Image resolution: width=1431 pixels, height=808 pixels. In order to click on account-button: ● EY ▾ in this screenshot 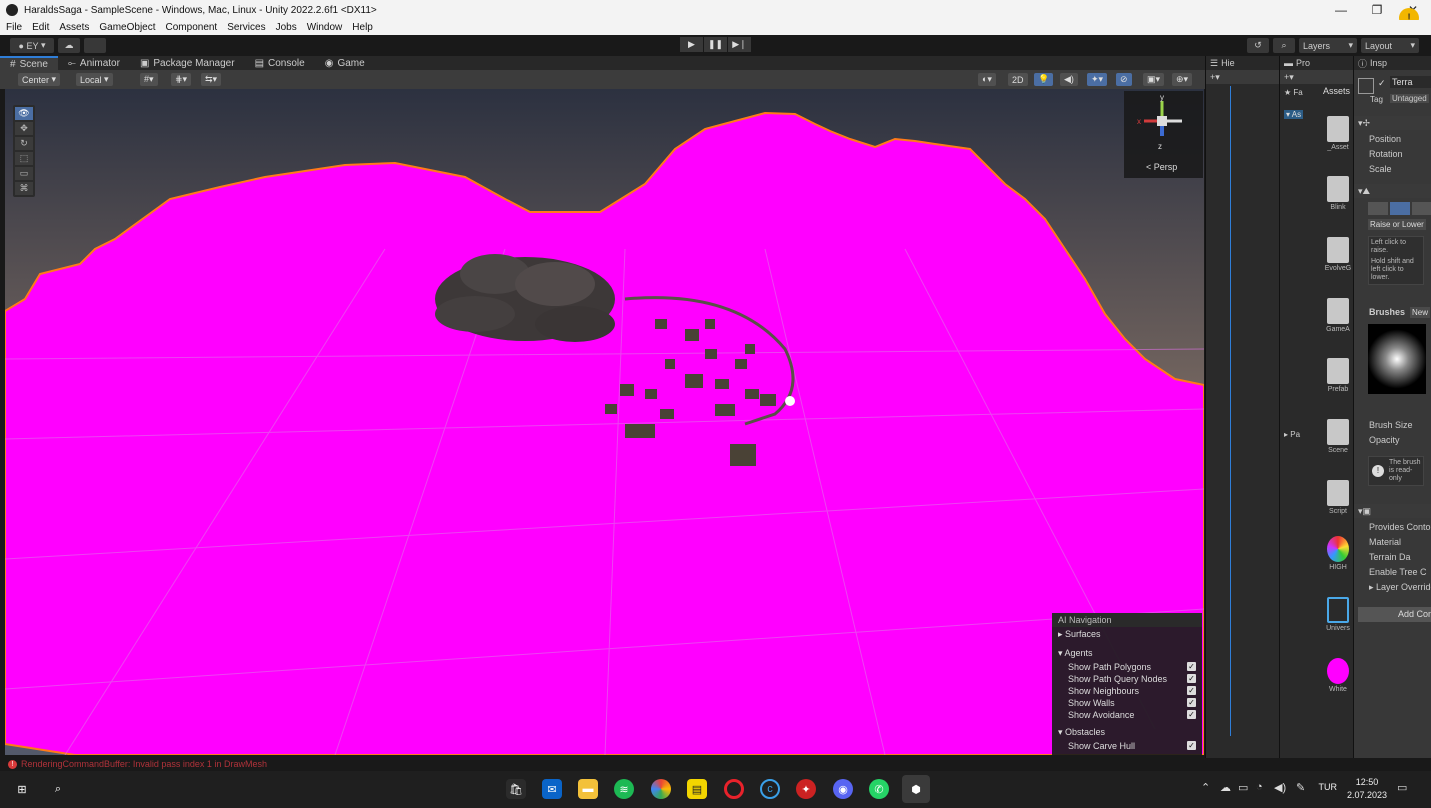, I will do `click(32, 45)`.